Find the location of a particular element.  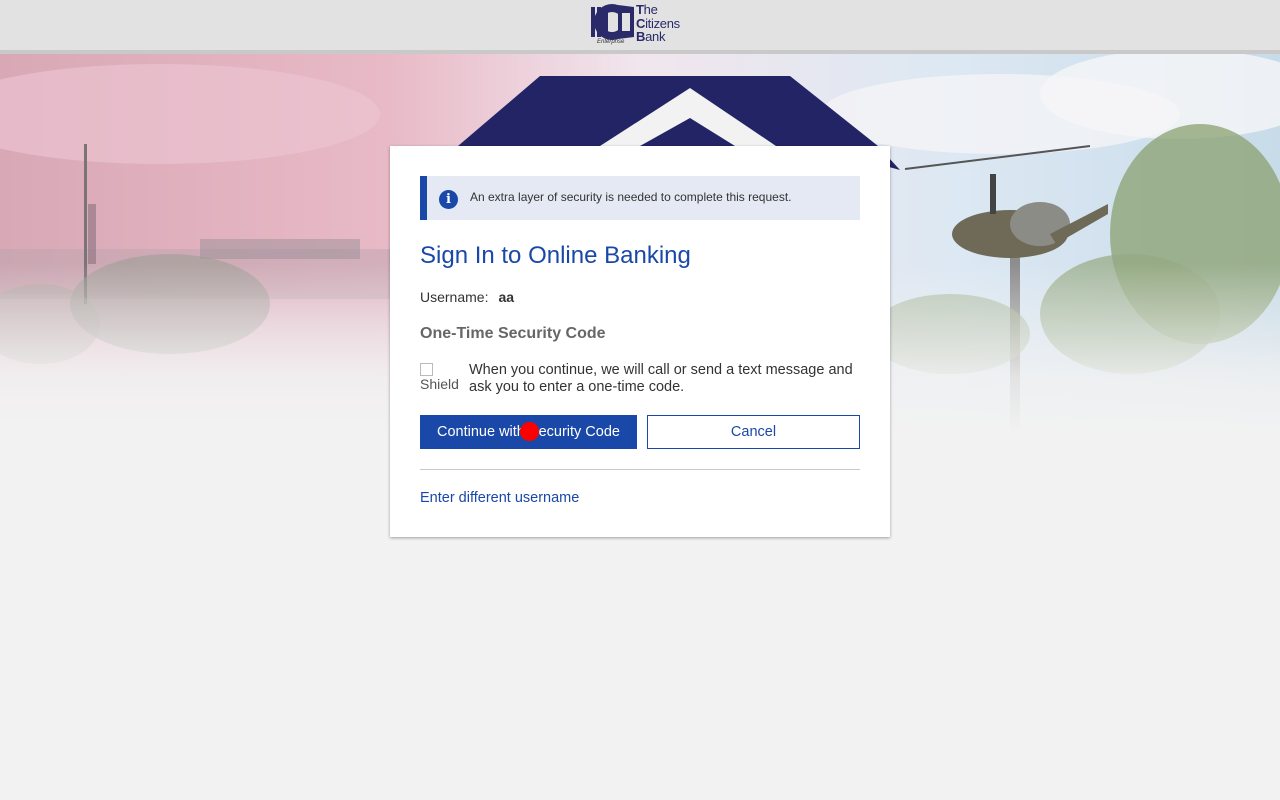

enter-different-username-link: Enter different username is located at coordinates (499, 498).